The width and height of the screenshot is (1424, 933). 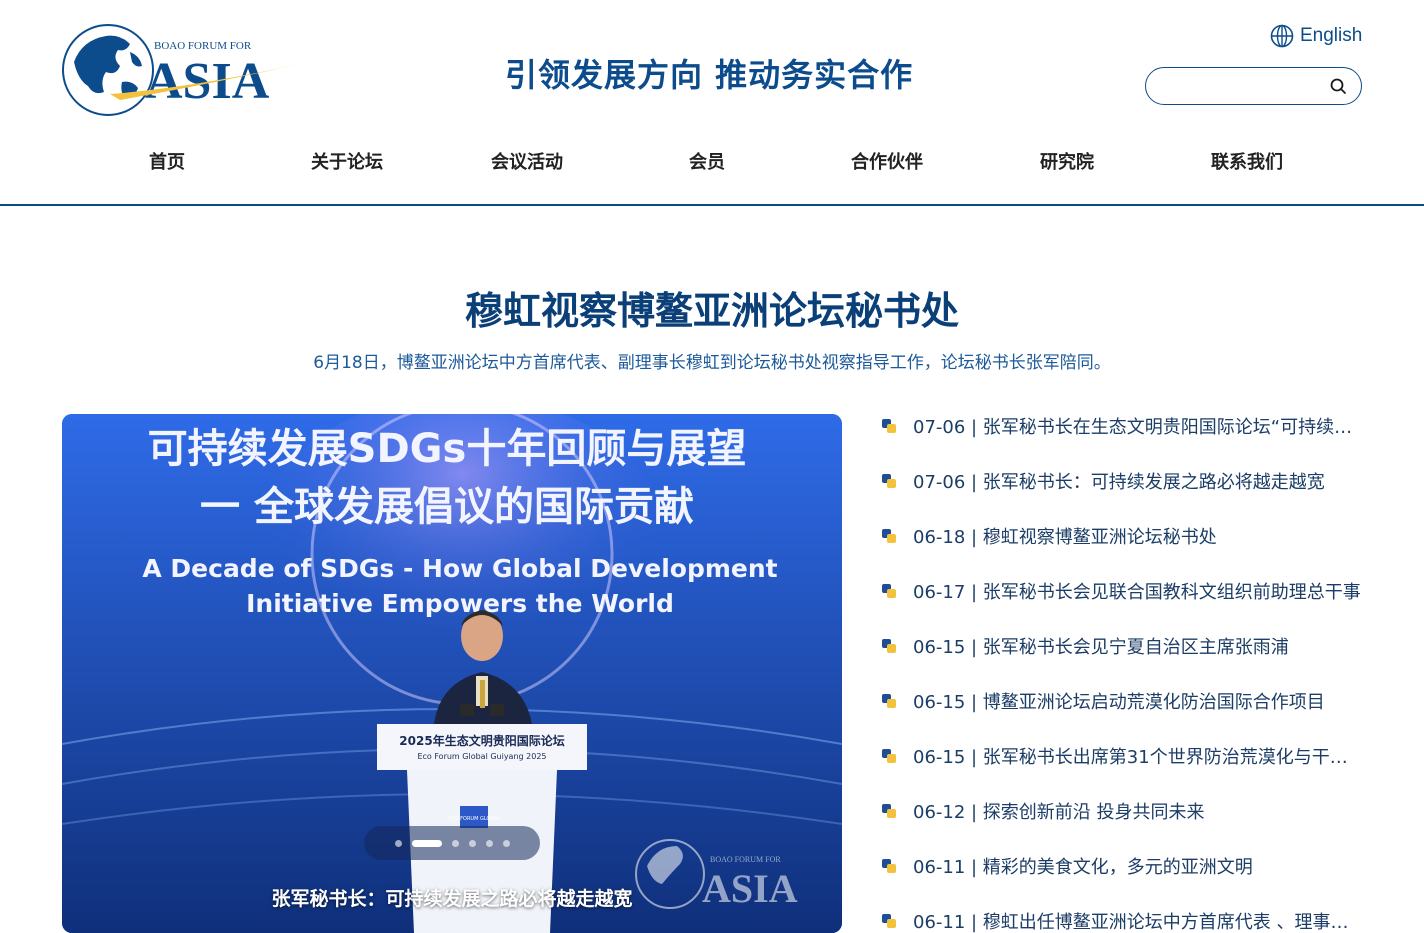 What do you see at coordinates (1067, 161) in the screenshot?
I see `nav-item-institute: 研究院` at bounding box center [1067, 161].